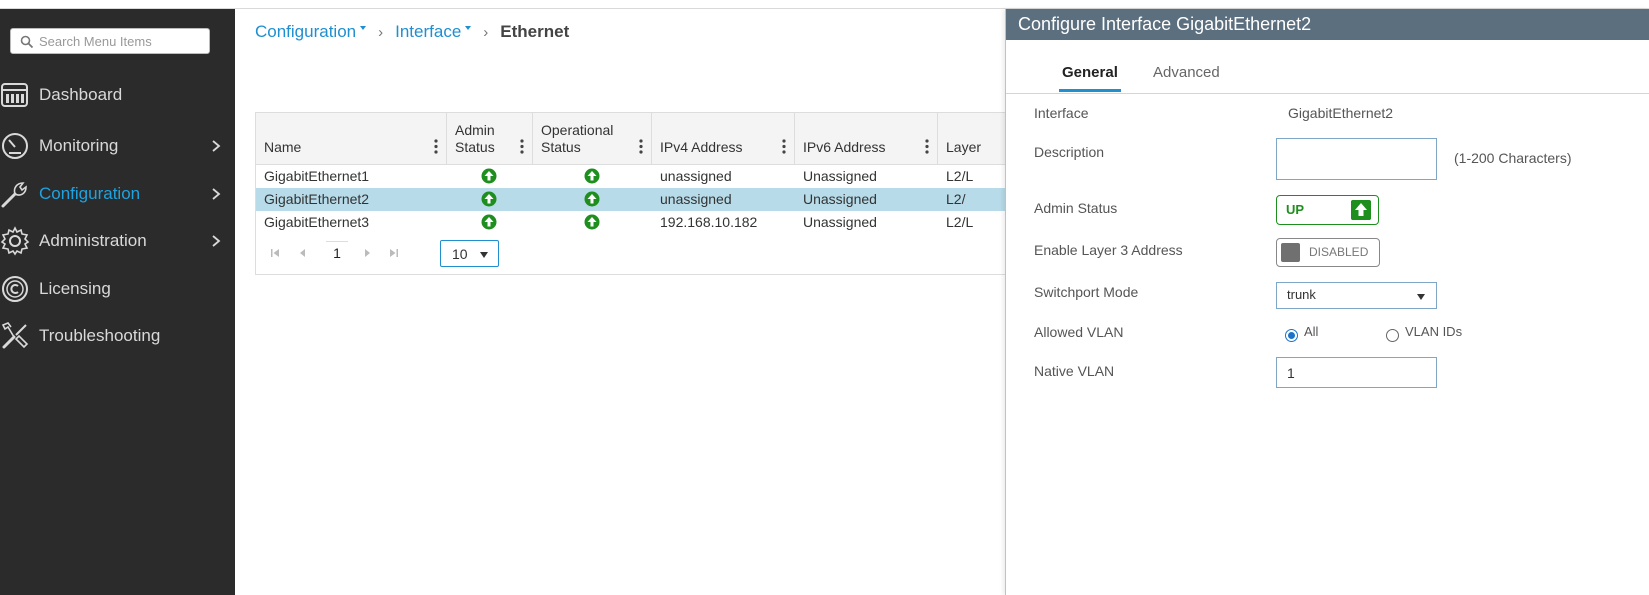 This screenshot has width=1649, height=595. I want to click on native-vlan-label: Native VLAN, so click(1074, 371).